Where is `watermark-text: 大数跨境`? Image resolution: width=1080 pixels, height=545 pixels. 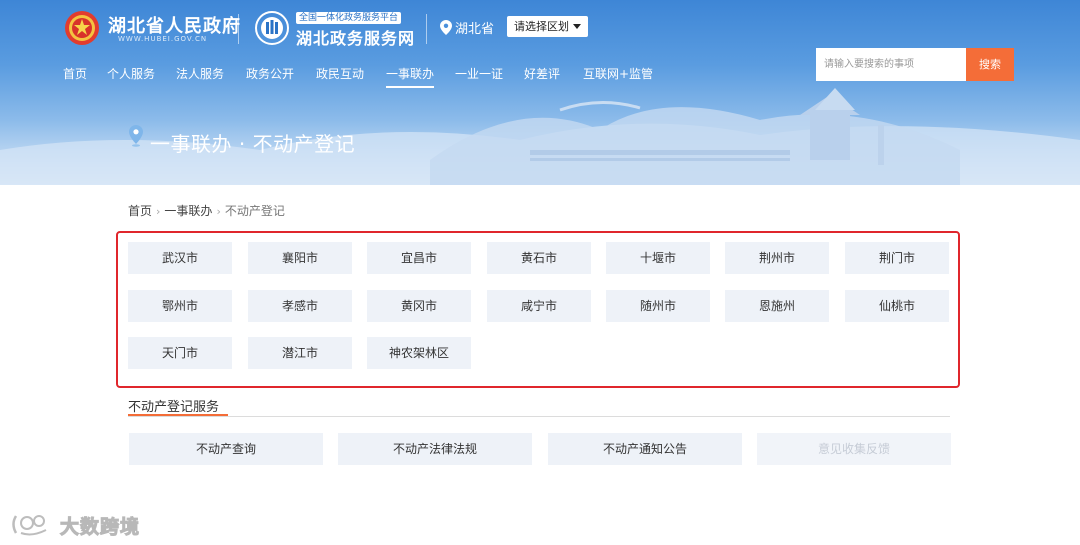
watermark-text: 大数跨境 is located at coordinates (100, 527).